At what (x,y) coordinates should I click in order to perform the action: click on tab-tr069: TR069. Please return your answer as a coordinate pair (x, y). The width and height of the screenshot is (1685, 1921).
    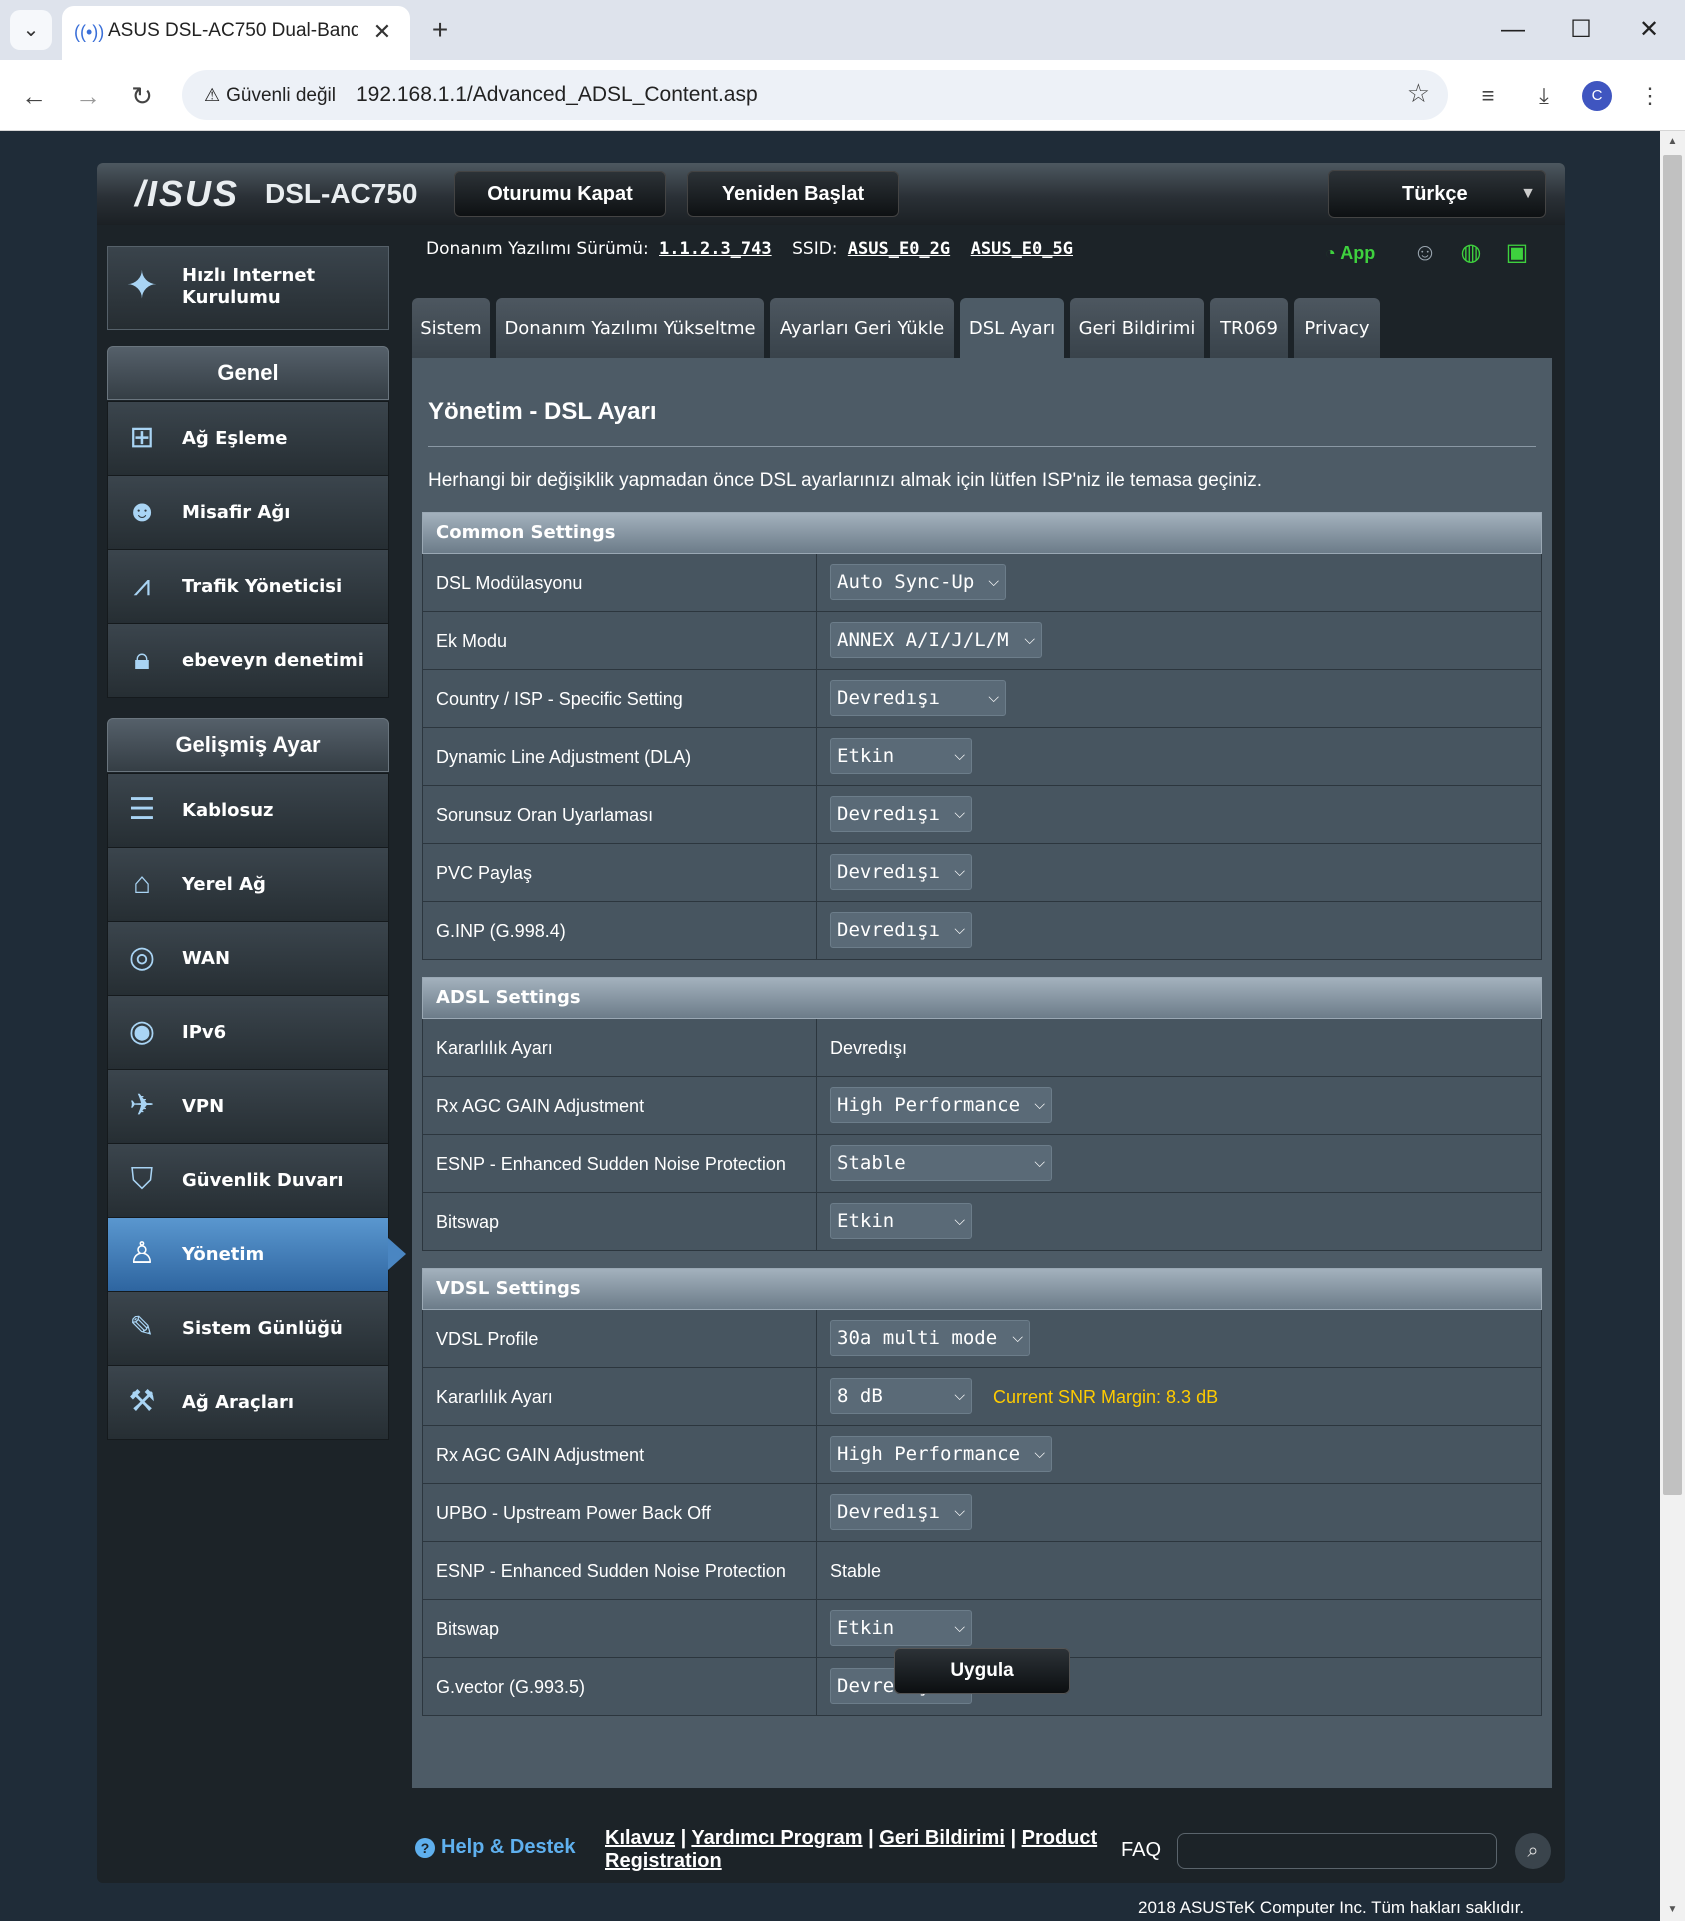
    Looking at the image, I should click on (1249, 329).